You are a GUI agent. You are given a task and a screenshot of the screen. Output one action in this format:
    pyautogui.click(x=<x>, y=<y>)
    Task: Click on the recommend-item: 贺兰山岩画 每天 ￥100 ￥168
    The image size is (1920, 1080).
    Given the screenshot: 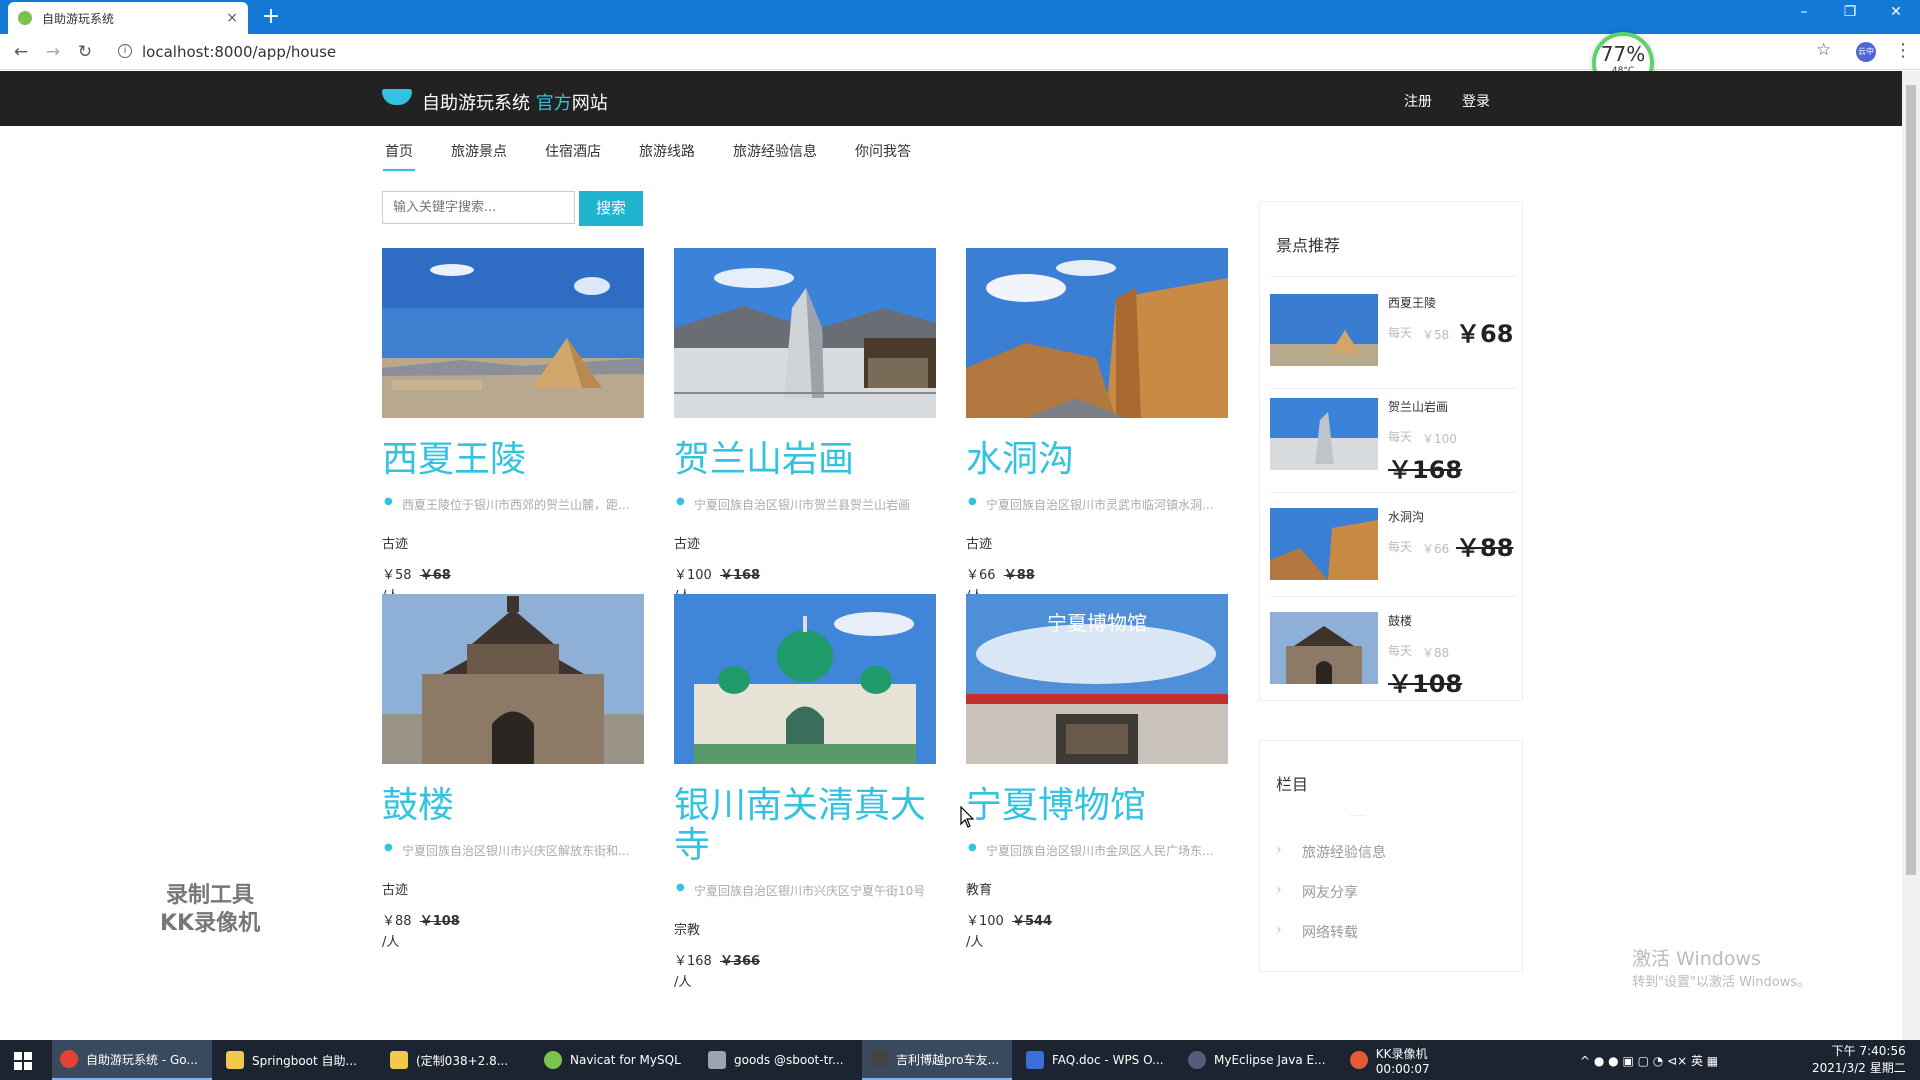 What is the action you would take?
    pyautogui.click(x=1393, y=443)
    